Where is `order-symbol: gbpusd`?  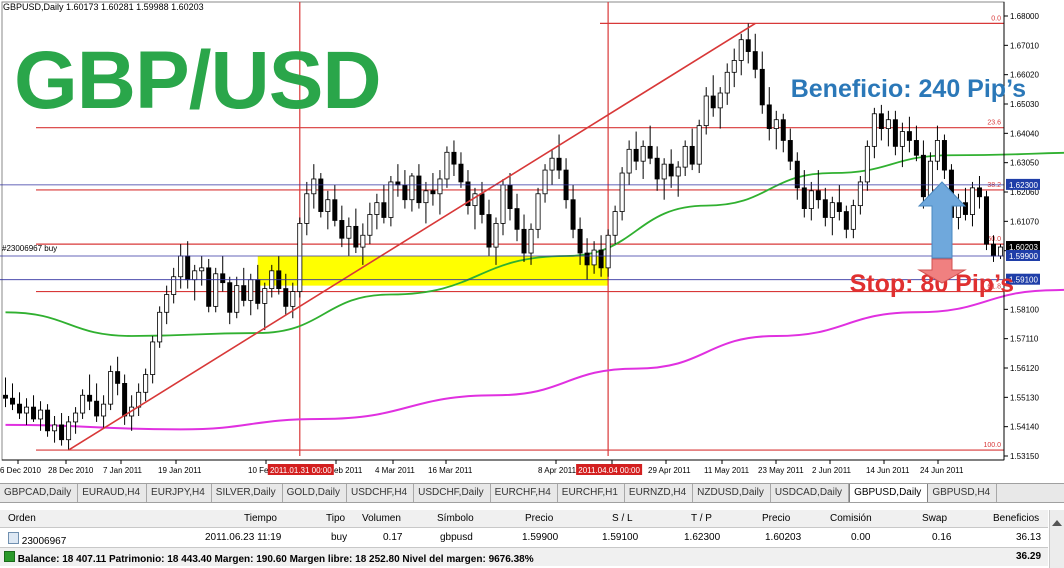
order-symbol: gbpusd is located at coordinates (456, 537).